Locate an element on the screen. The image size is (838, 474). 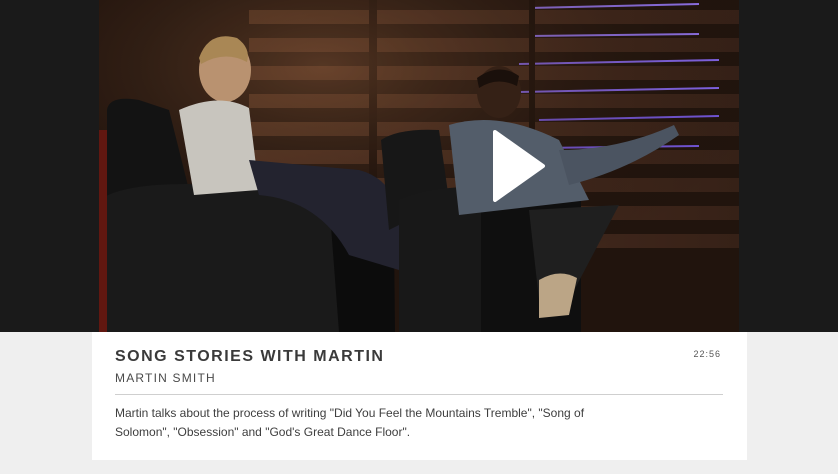
video-speaker: MARTIN SMITH is located at coordinates (165, 378).